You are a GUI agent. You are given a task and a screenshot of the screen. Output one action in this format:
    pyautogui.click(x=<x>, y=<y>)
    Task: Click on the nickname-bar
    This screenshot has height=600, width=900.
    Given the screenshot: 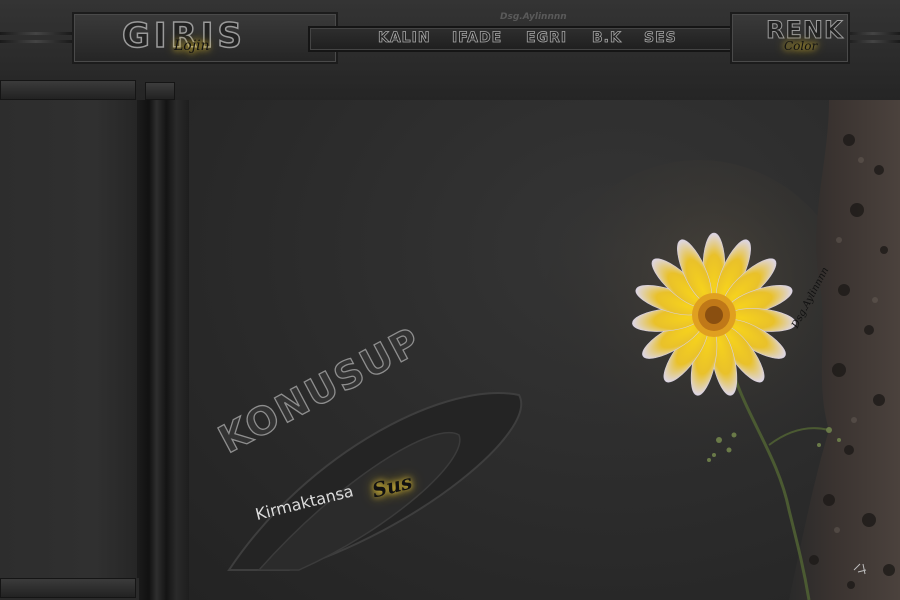 What is the action you would take?
    pyautogui.click(x=68, y=90)
    